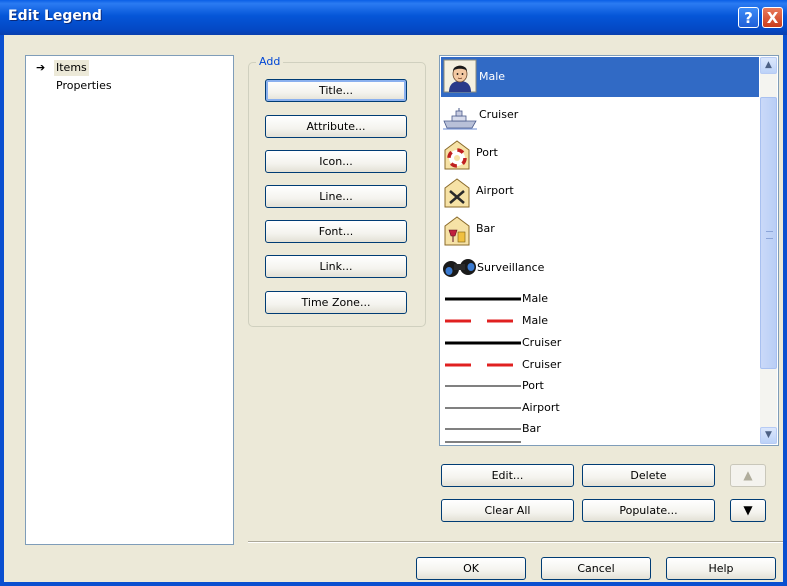  What do you see at coordinates (460, 76) in the screenshot?
I see `male-person-icon` at bounding box center [460, 76].